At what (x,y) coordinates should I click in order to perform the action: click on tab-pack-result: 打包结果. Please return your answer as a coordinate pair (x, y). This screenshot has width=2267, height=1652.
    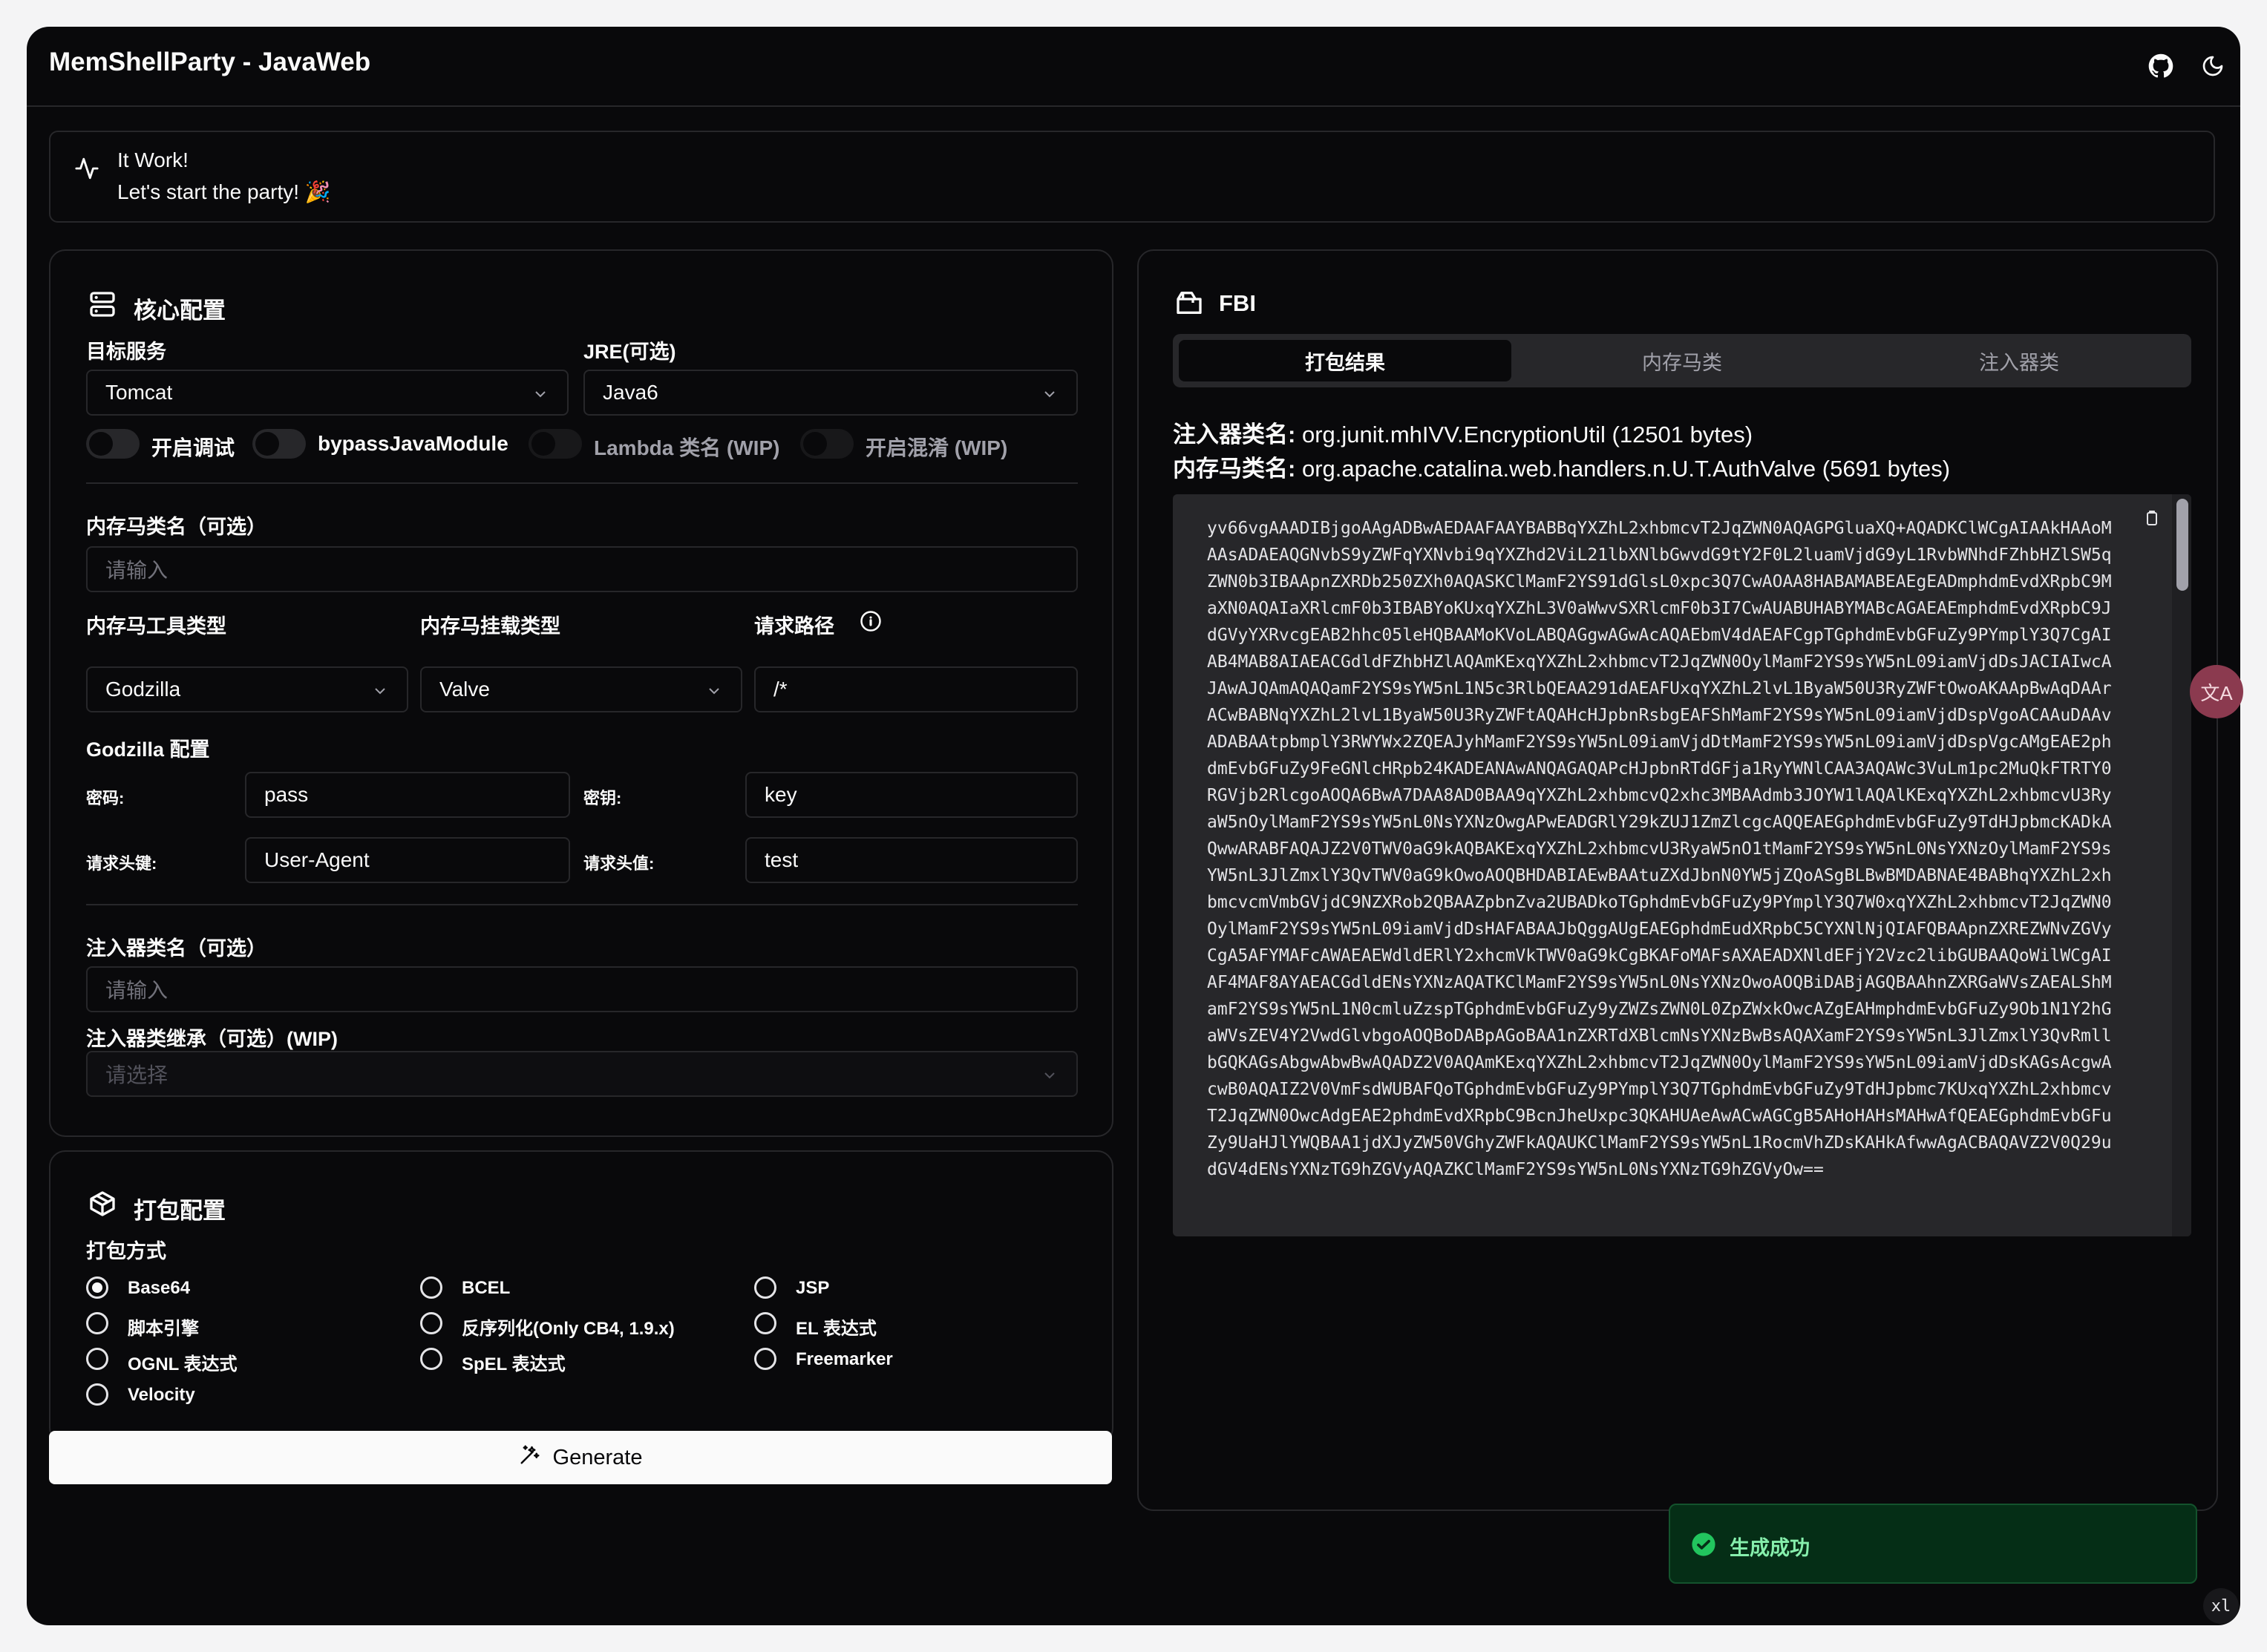
    Looking at the image, I should click on (1345, 360).